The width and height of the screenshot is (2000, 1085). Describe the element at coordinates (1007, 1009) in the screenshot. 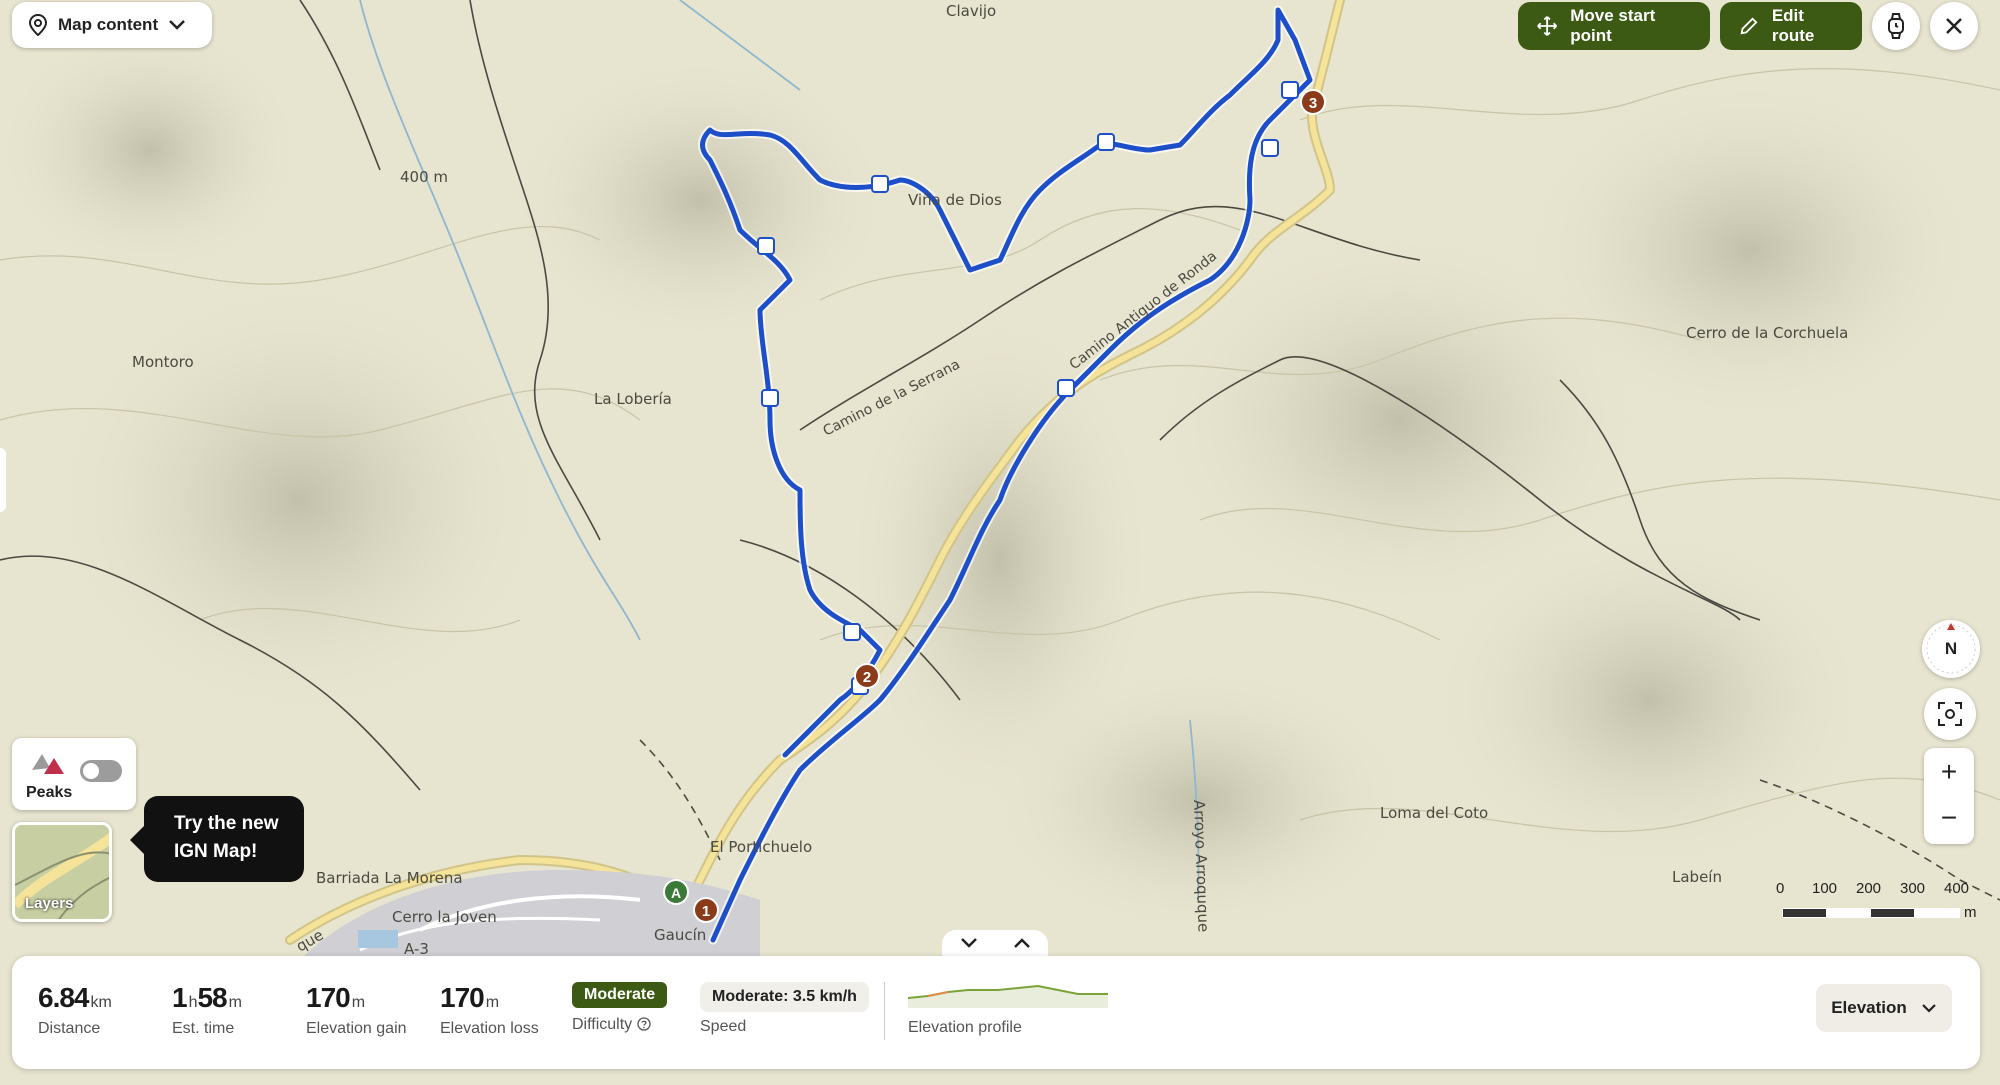

I see `stat-elevation-profile: Elevation profile` at that location.